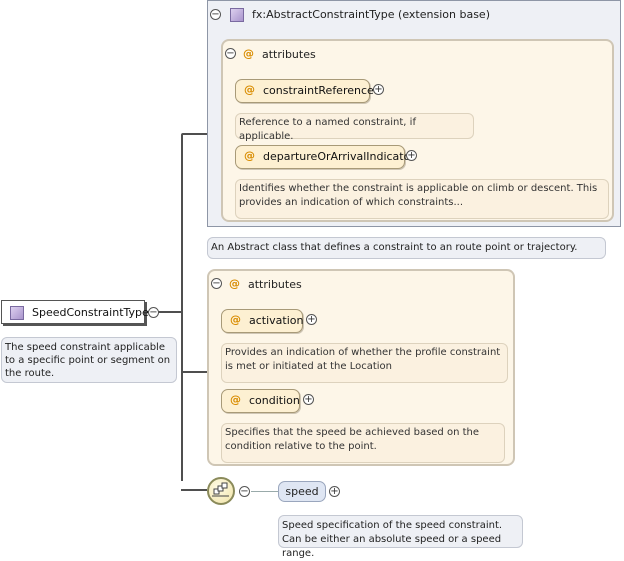 Image resolution: width=624 pixels, height=561 pixels. I want to click on attribute-label: condition, so click(274, 400).